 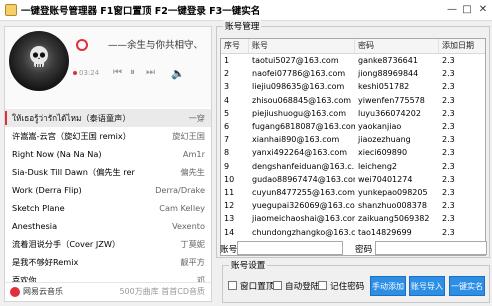 I want to click on one-click-verify-button: 一键实名, so click(x=467, y=286).